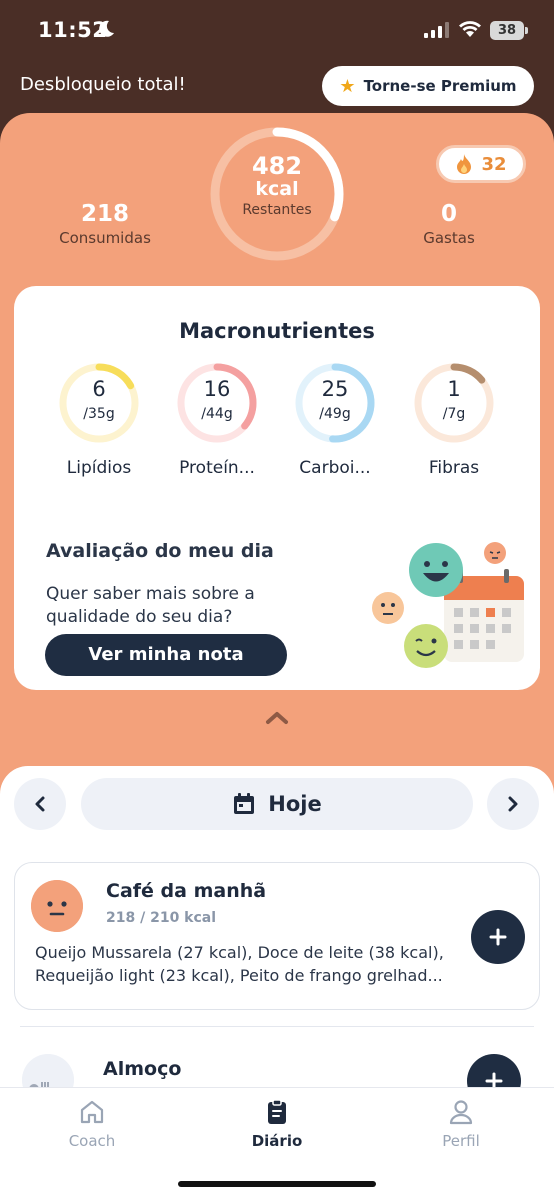 The image size is (554, 1199). Describe the element at coordinates (277, 166) in the screenshot. I see `remaining-value: 482` at that location.